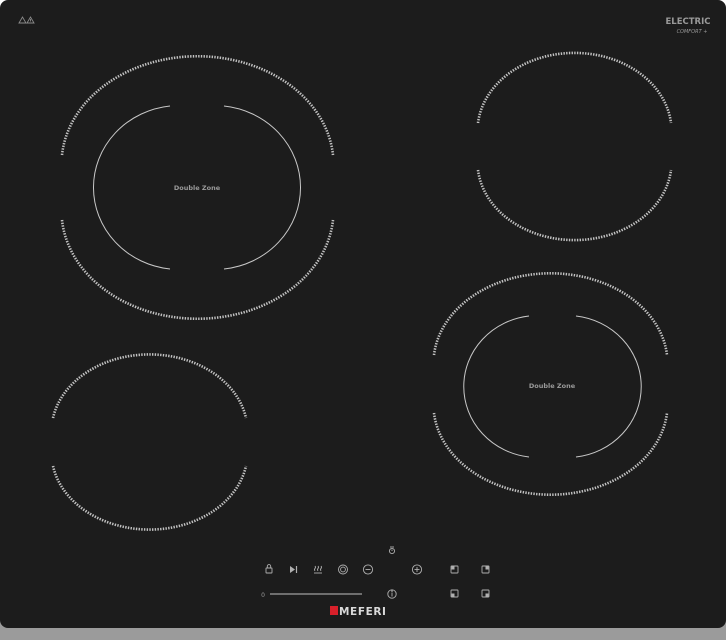  I want to click on series-sub-label: COMFORT +, so click(692, 32).